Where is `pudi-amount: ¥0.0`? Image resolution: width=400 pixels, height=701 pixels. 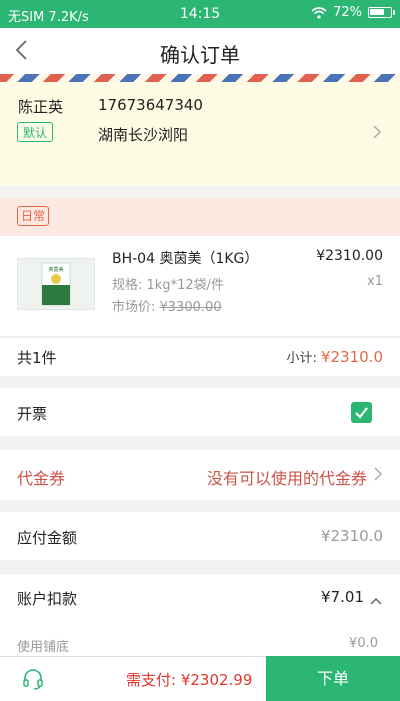
pudi-amount: ¥0.0 is located at coordinates (363, 643).